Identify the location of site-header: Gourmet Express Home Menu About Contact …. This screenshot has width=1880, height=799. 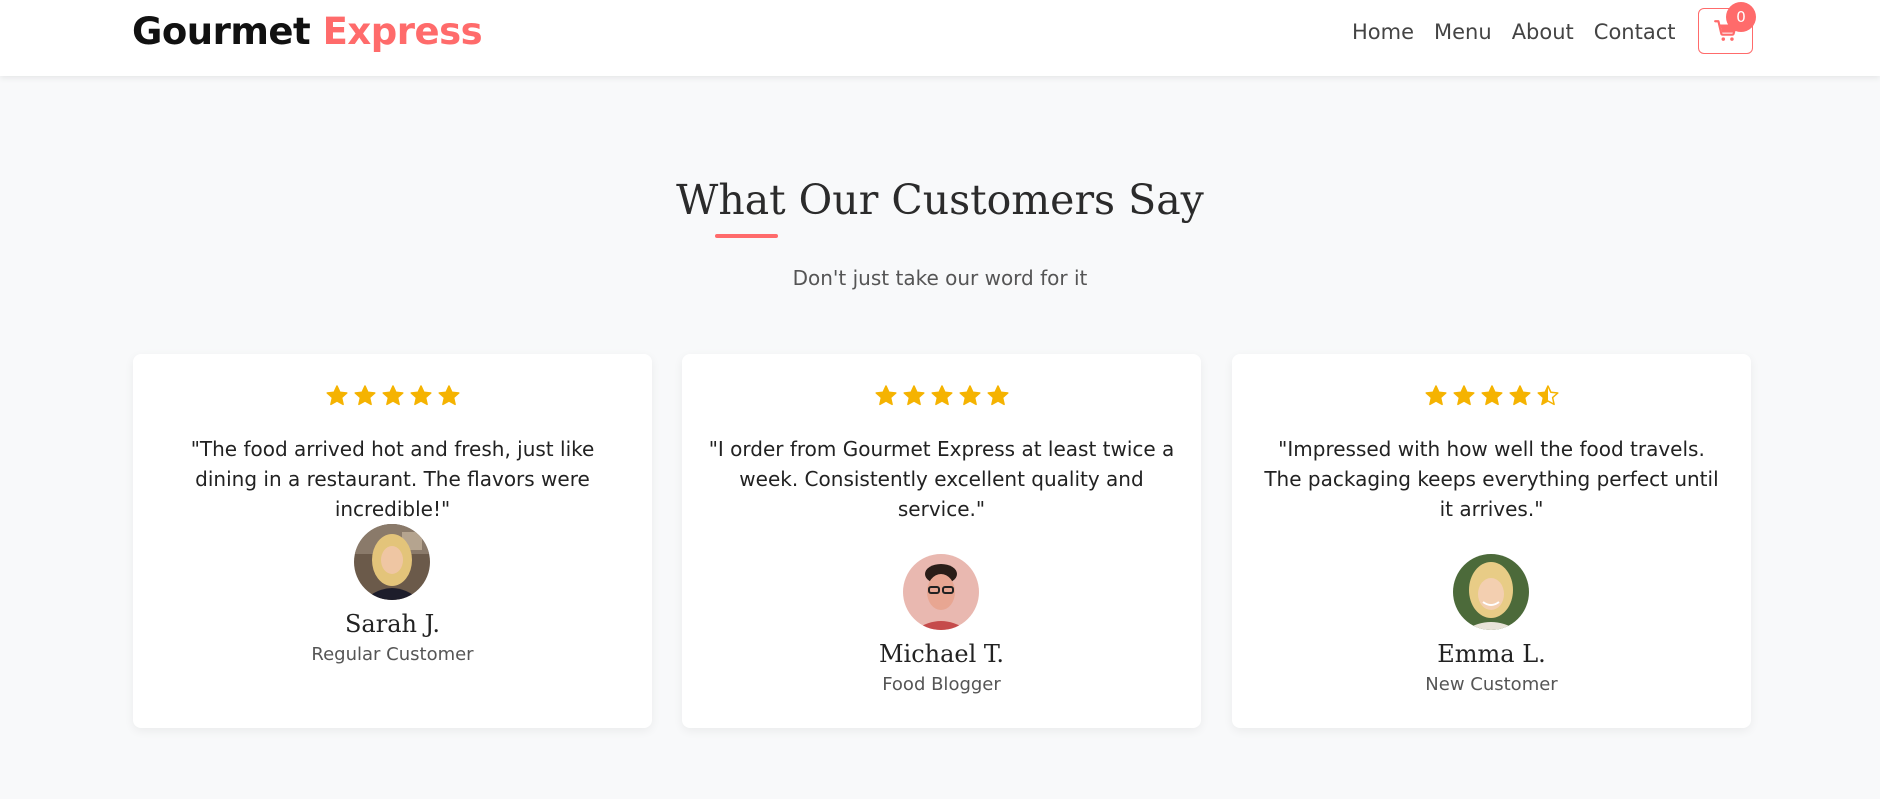
(940, 38).